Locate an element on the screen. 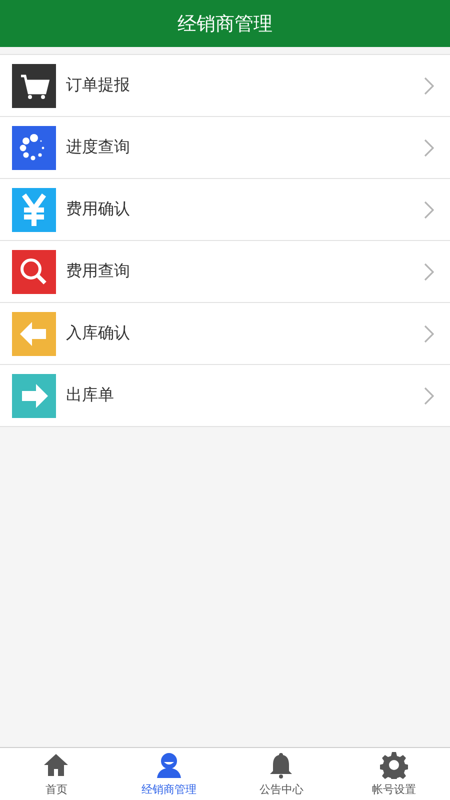 Image resolution: width=450 pixels, height=800 pixels. tab: 公告中心 is located at coordinates (281, 774).